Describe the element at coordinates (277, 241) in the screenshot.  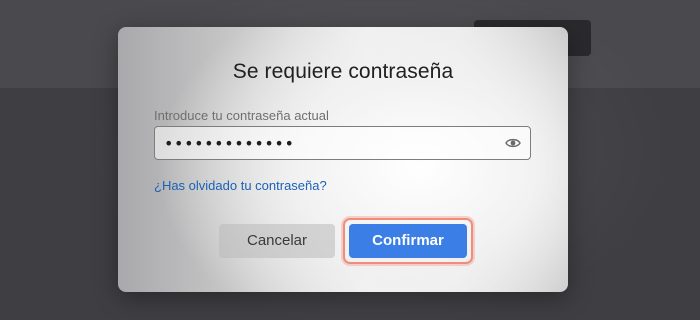
I see `cancel-button: Cancelar` at that location.